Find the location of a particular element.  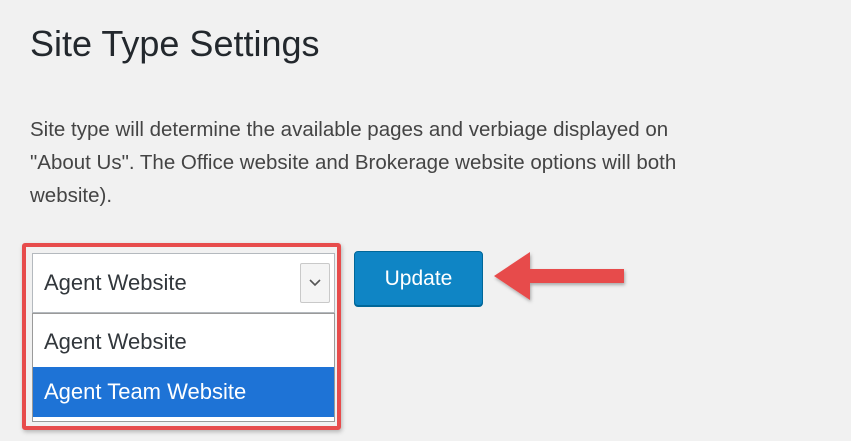

site-type-select: Agent Website is located at coordinates (183, 283).